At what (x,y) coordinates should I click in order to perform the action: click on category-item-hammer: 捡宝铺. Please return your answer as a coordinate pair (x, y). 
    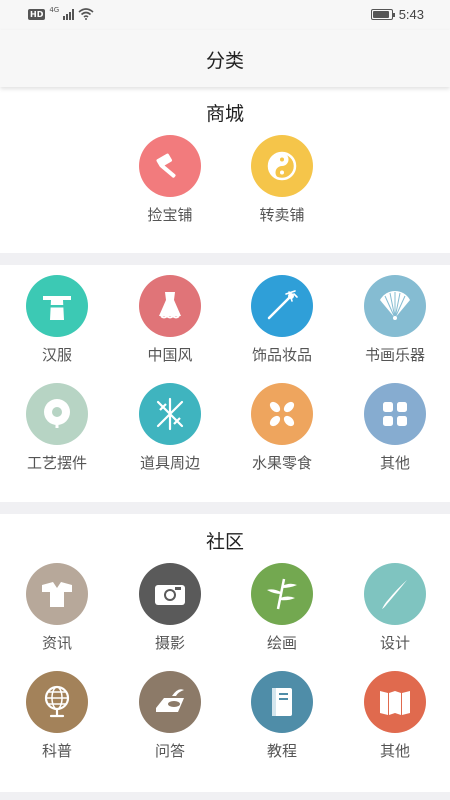
    Looking at the image, I should click on (170, 185).